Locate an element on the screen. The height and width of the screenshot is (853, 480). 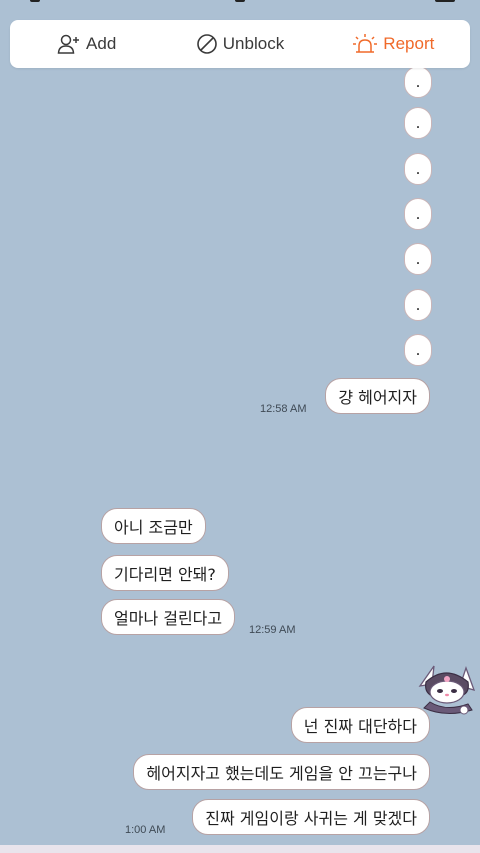
add-label: Add is located at coordinates (101, 43).